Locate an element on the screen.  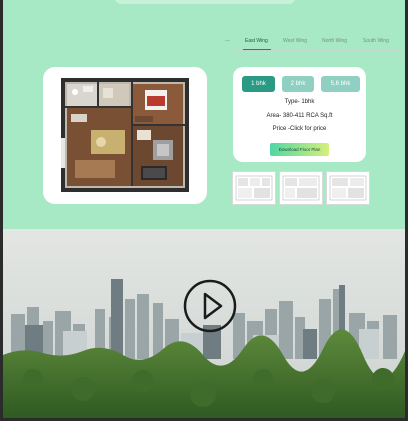
floor-plan-image is located at coordinates (125, 135).